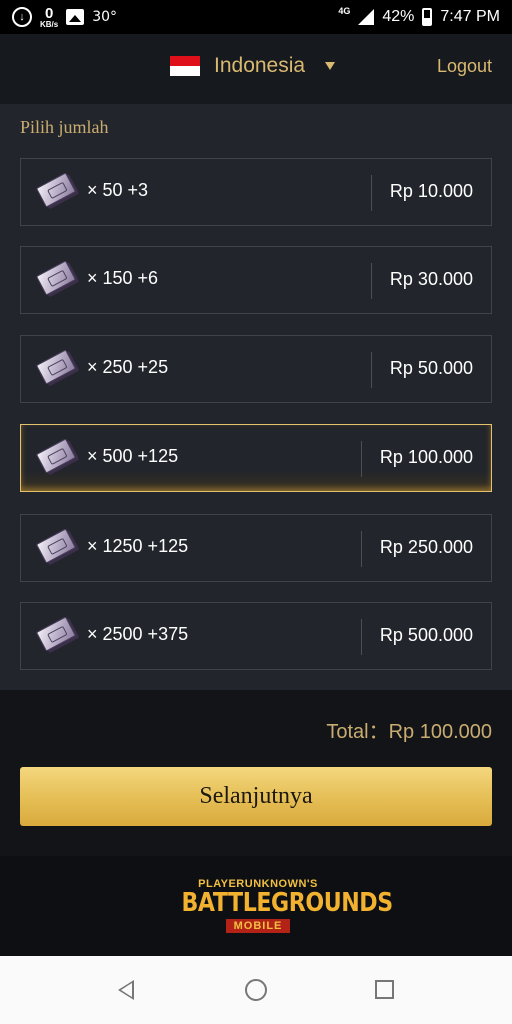 This screenshot has height=1024, width=512. I want to click on option-price: Rp 10.000, so click(431, 191).